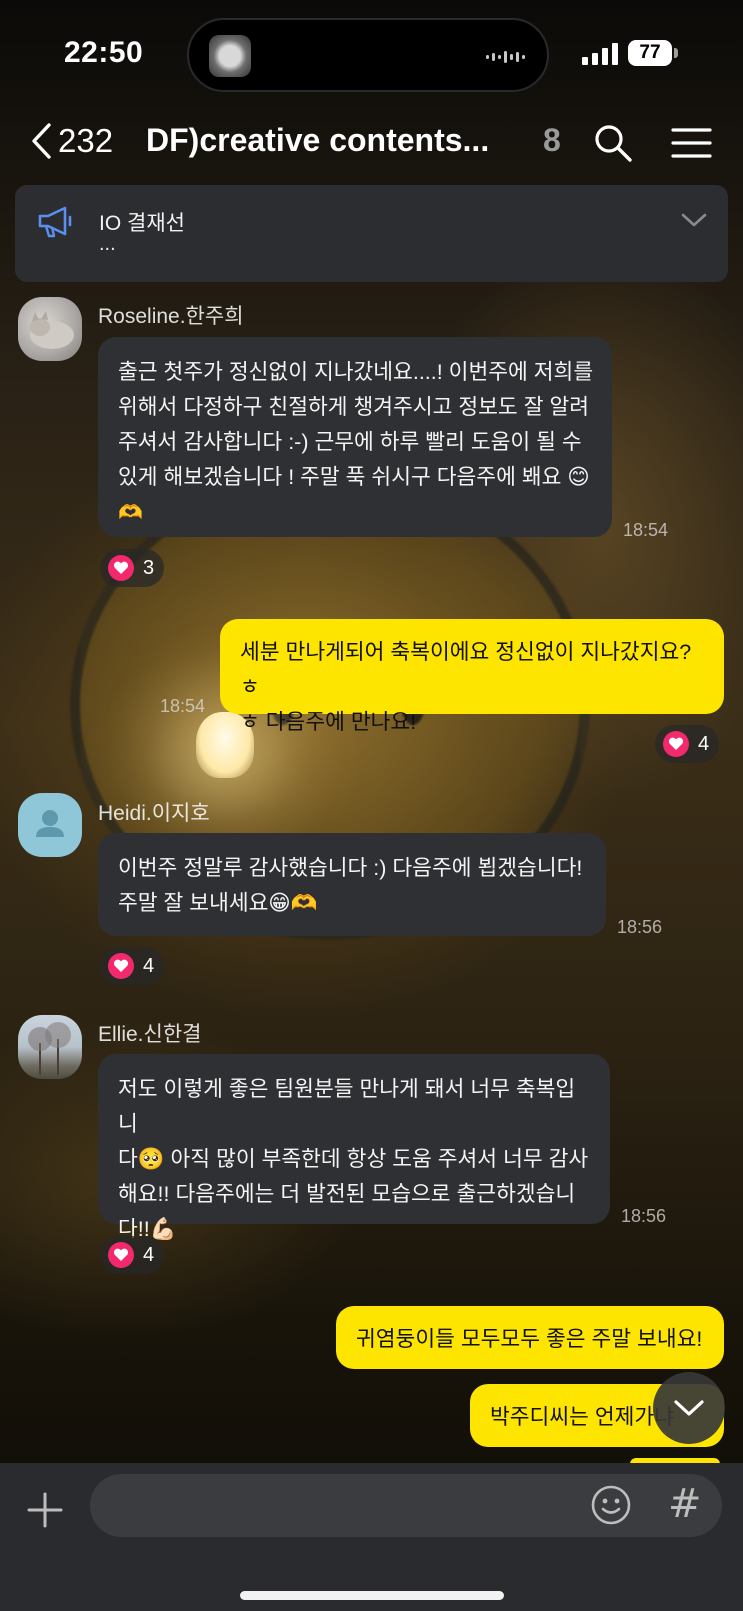 The image size is (743, 1611). Describe the element at coordinates (600, 54) in the screenshot. I see `cellular-signal-icon` at that location.